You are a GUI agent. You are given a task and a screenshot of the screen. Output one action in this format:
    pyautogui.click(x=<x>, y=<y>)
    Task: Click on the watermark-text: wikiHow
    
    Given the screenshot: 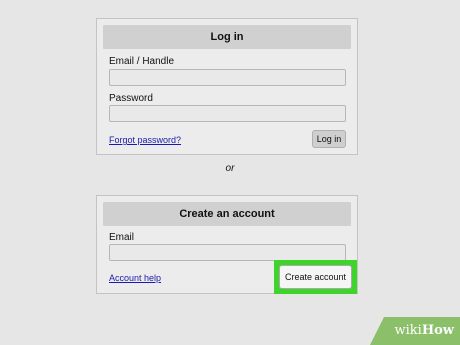 What is the action you would take?
    pyautogui.click(x=424, y=331)
    